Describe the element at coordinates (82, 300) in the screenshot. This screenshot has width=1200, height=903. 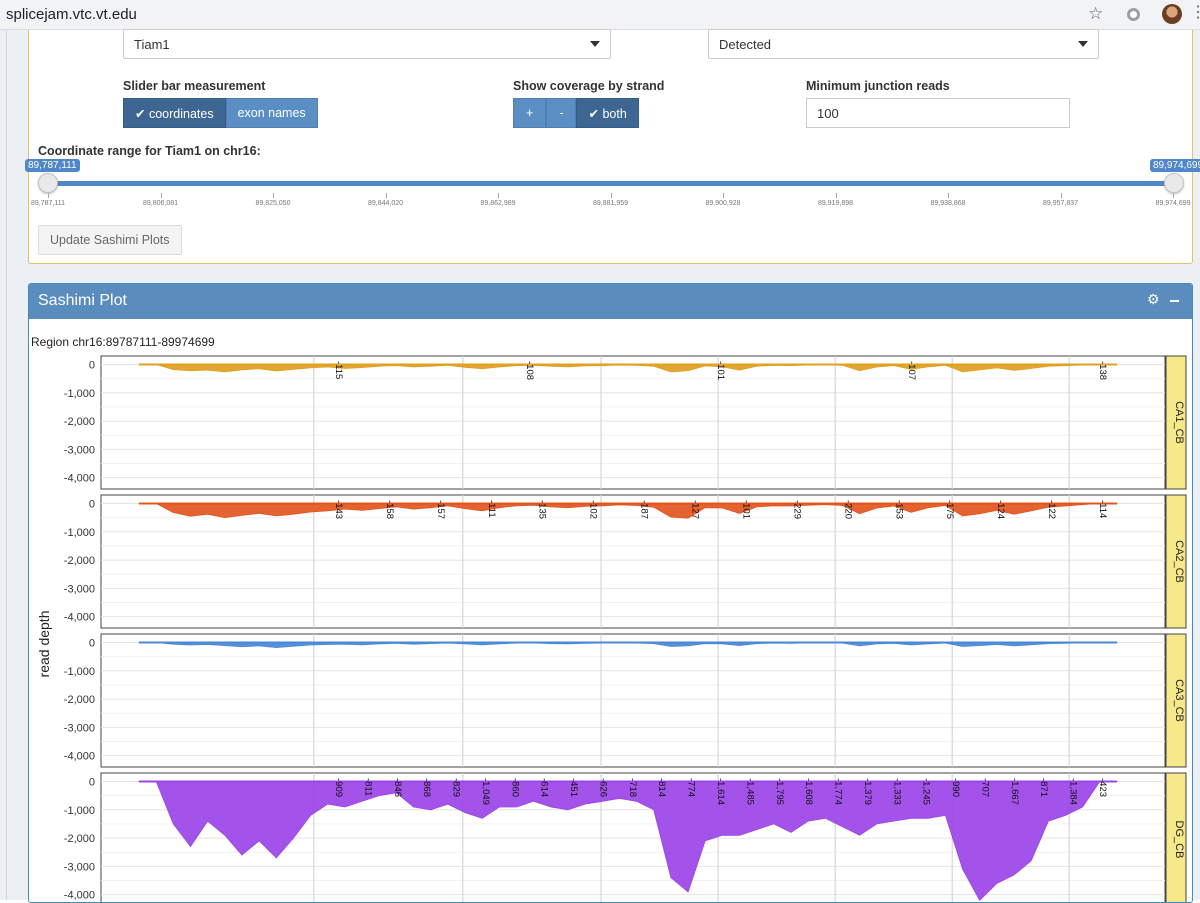
I see `sashimi-title: Sashimi Plot` at that location.